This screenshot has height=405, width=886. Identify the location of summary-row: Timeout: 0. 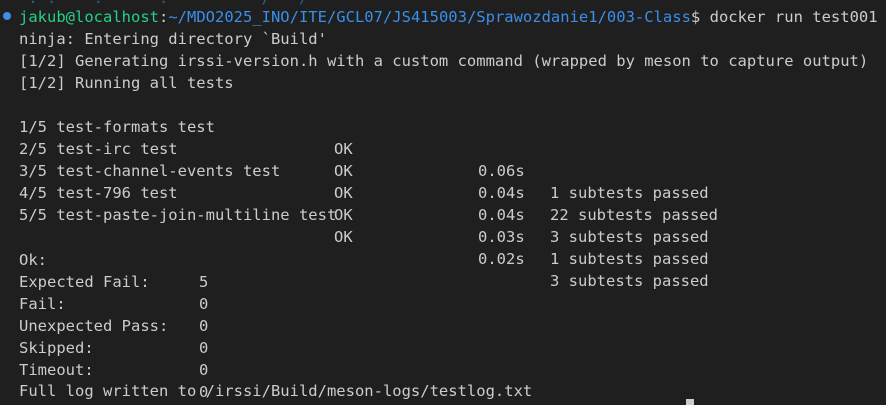
(169, 369).